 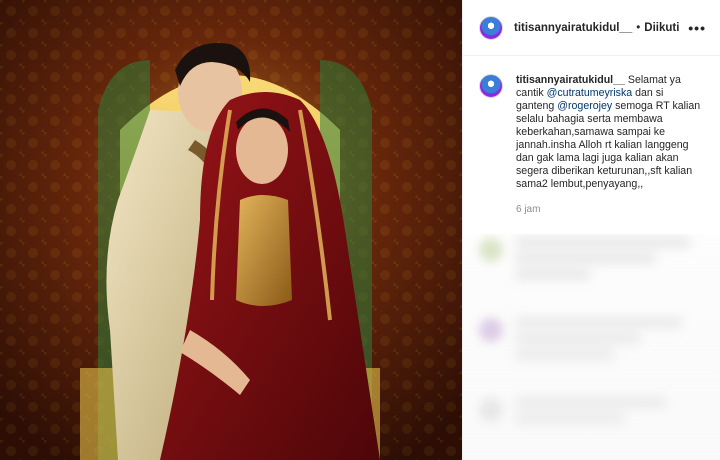 I want to click on author-avatar, so click(x=491, y=27).